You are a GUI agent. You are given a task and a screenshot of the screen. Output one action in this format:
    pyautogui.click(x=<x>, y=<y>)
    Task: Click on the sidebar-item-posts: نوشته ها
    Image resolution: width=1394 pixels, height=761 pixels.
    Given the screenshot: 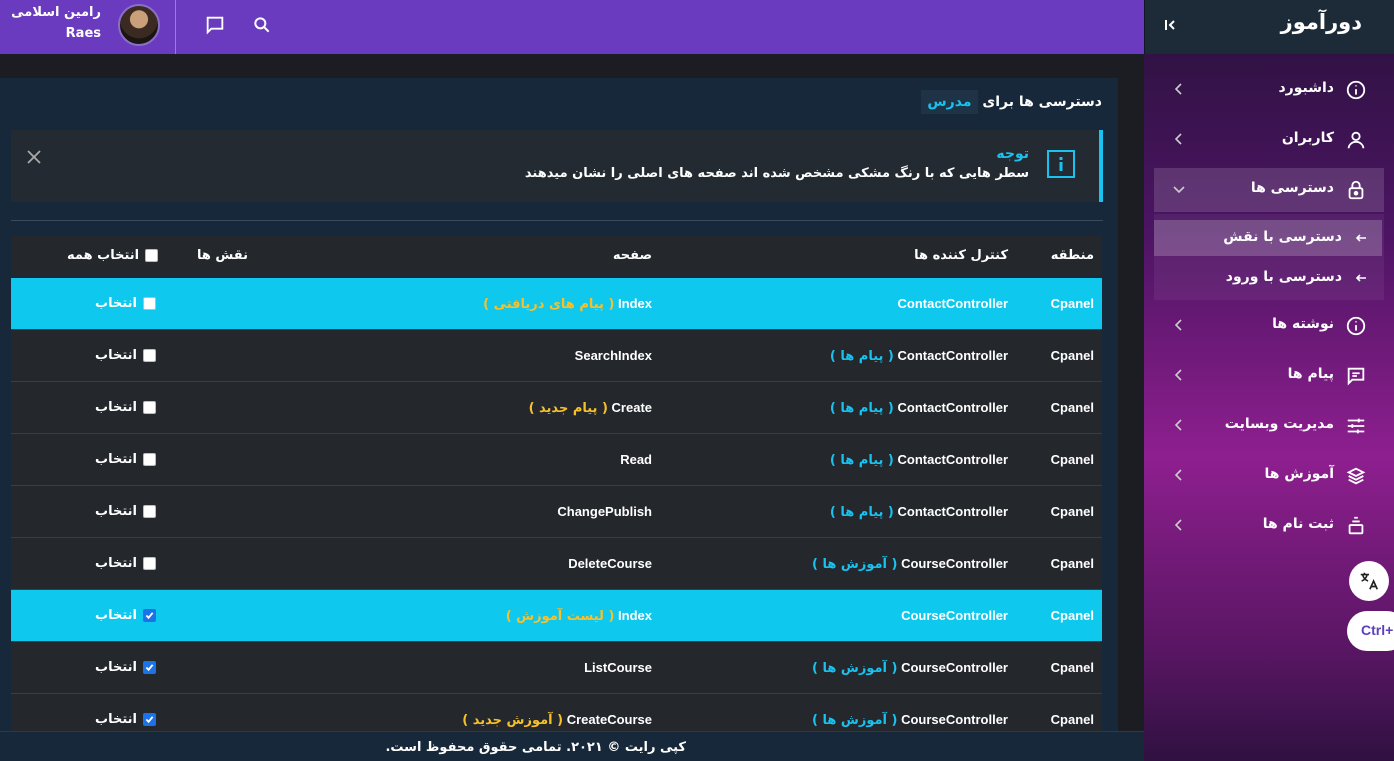 What is the action you would take?
    pyautogui.click(x=1269, y=326)
    